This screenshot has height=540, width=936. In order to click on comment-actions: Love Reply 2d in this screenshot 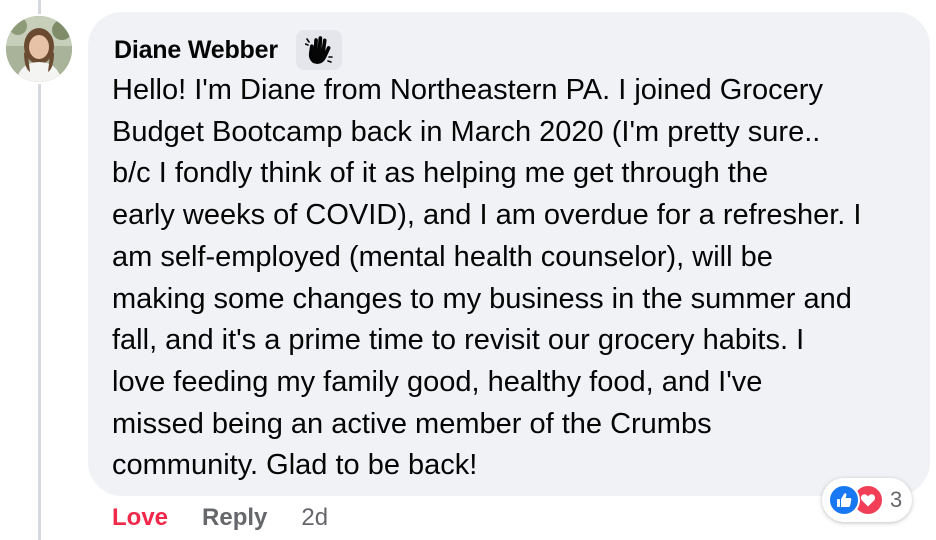, I will do `click(220, 518)`.